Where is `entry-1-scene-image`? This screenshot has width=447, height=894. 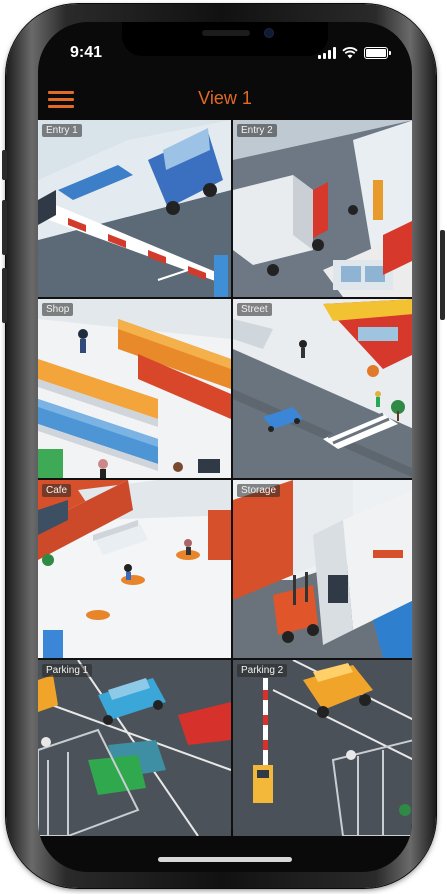
entry-1-scene-image is located at coordinates (134, 208).